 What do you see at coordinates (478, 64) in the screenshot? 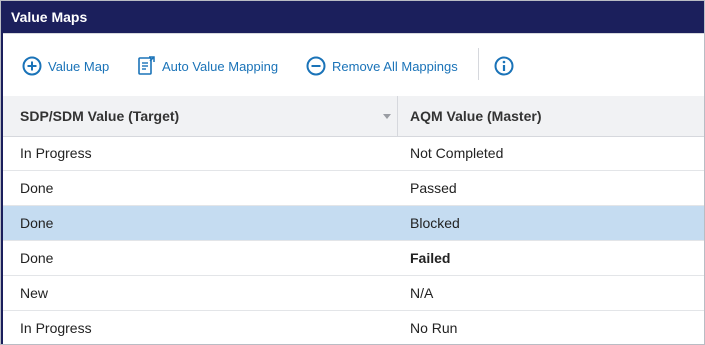
I see `toolbar-separator` at bounding box center [478, 64].